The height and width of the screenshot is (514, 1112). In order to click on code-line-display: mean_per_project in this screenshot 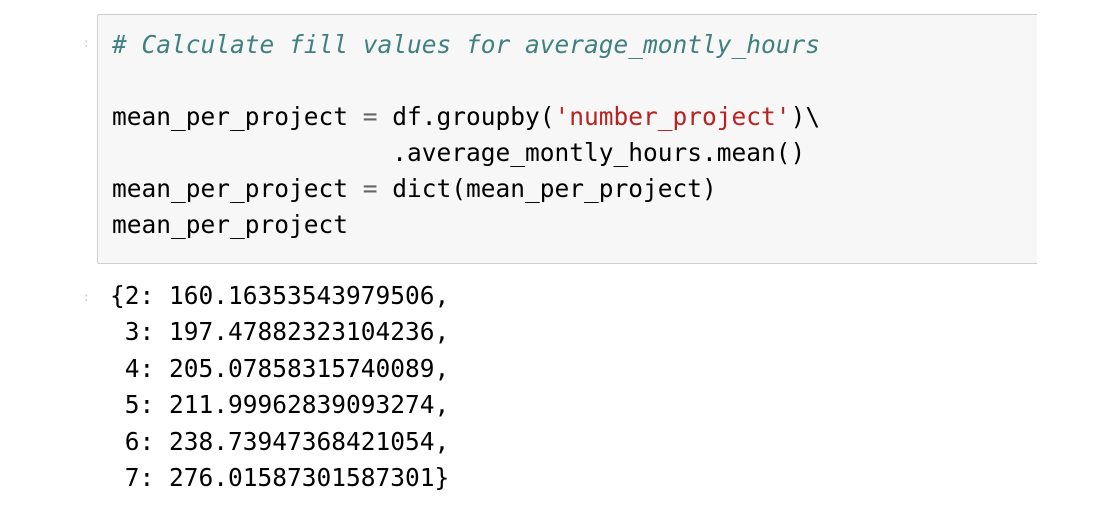, I will do `click(466, 225)`.